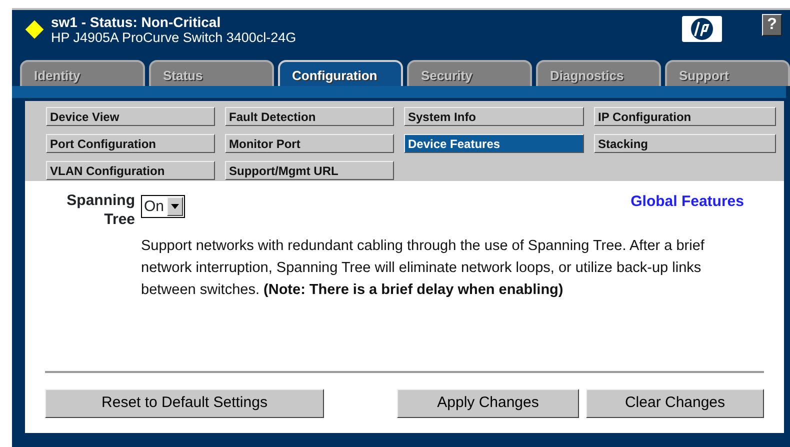 This screenshot has height=447, width=790. Describe the element at coordinates (130, 170) in the screenshot. I see `nav-button: VLAN Configuration` at that location.